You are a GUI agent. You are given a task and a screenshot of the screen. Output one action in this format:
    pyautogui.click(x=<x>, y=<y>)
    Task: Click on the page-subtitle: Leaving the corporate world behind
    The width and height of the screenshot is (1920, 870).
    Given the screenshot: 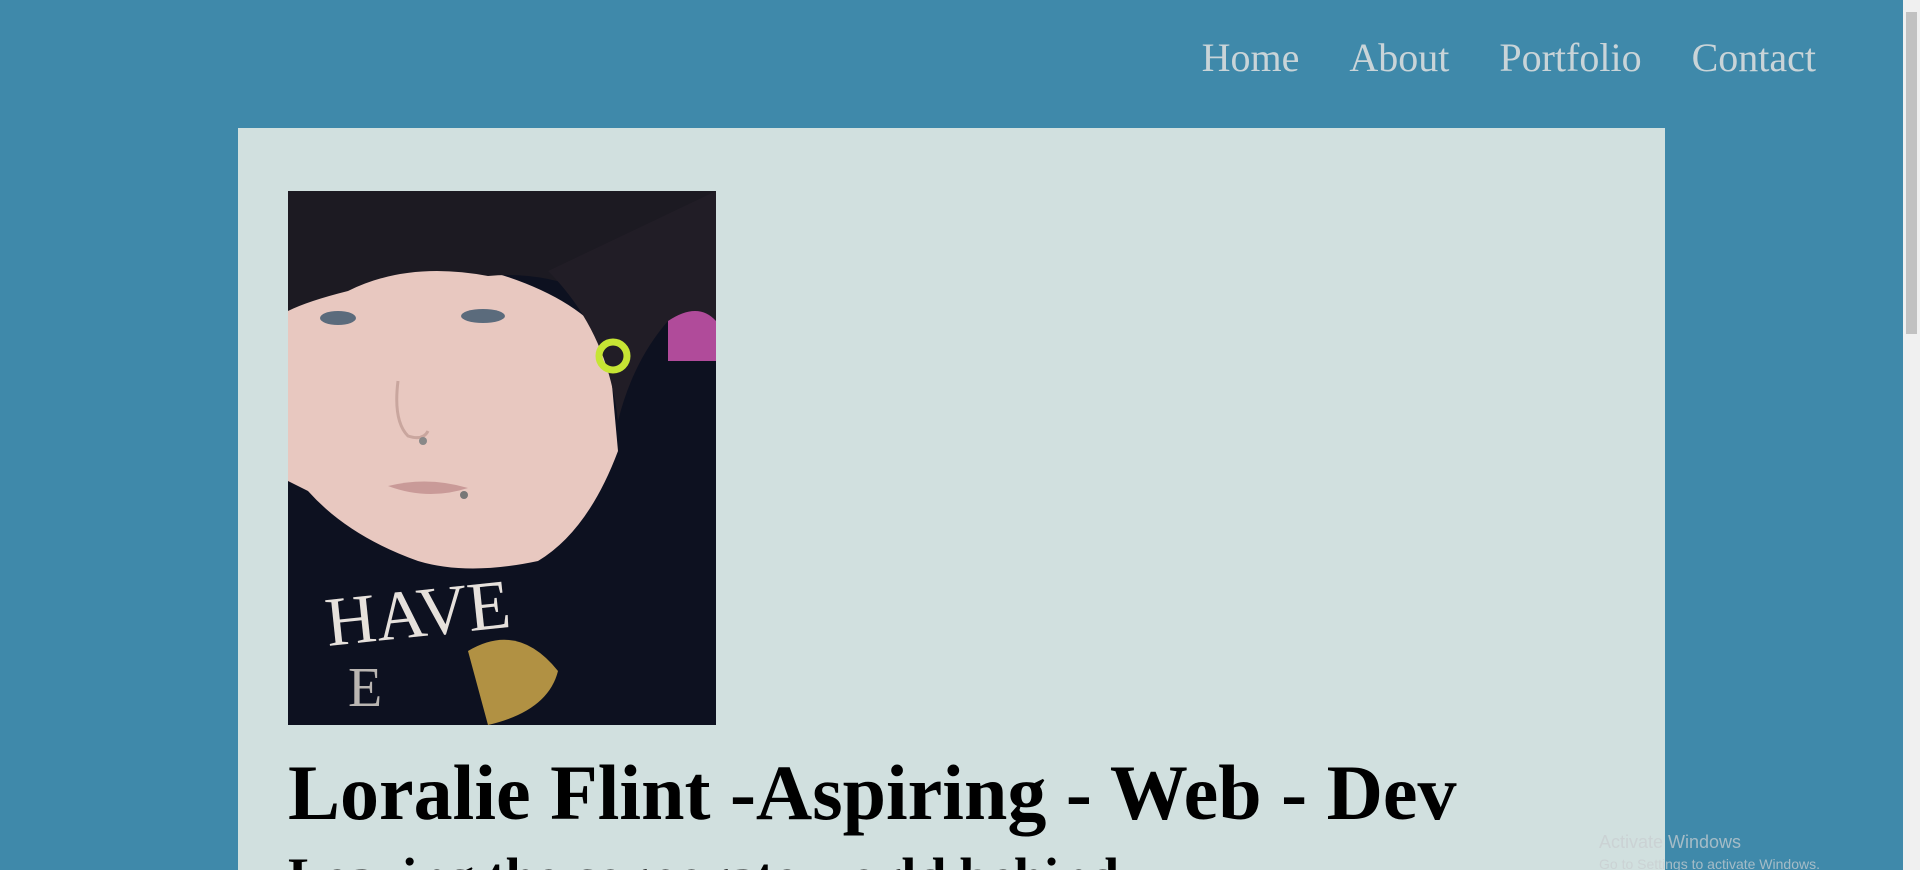 What is the action you would take?
    pyautogui.click(x=703, y=857)
    